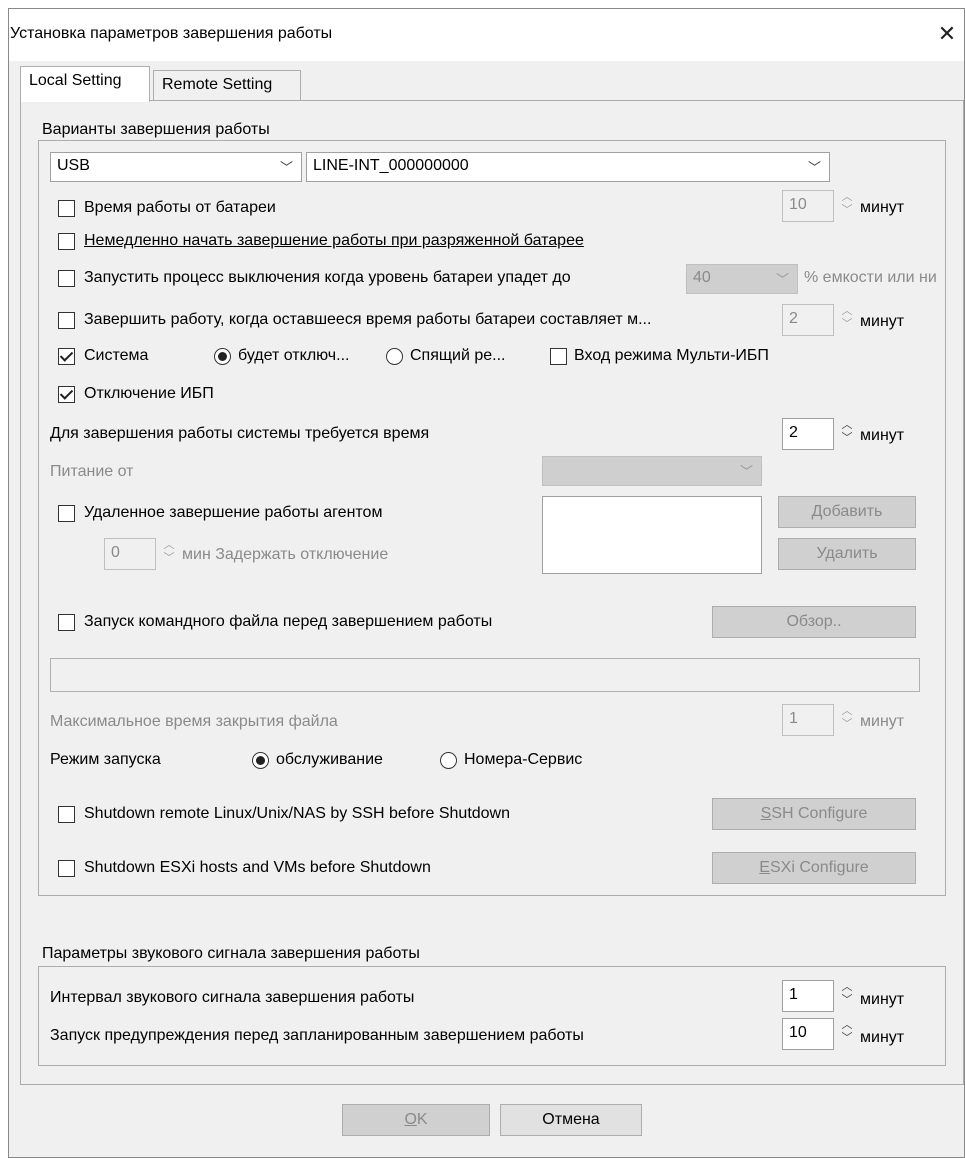  I want to click on command-file-checkbox, so click(66, 622).